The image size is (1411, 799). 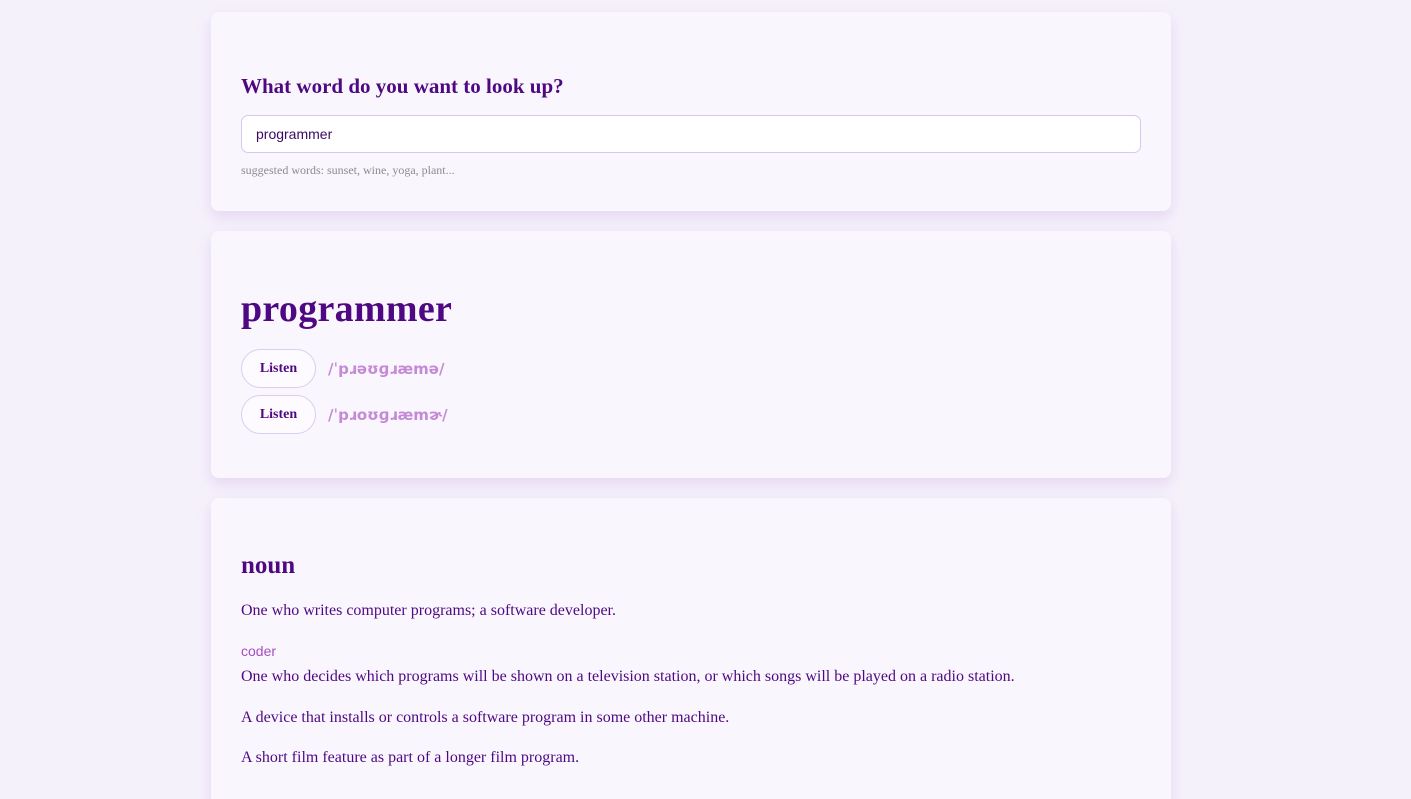 What do you see at coordinates (259, 651) in the screenshot?
I see `synonym: coder` at bounding box center [259, 651].